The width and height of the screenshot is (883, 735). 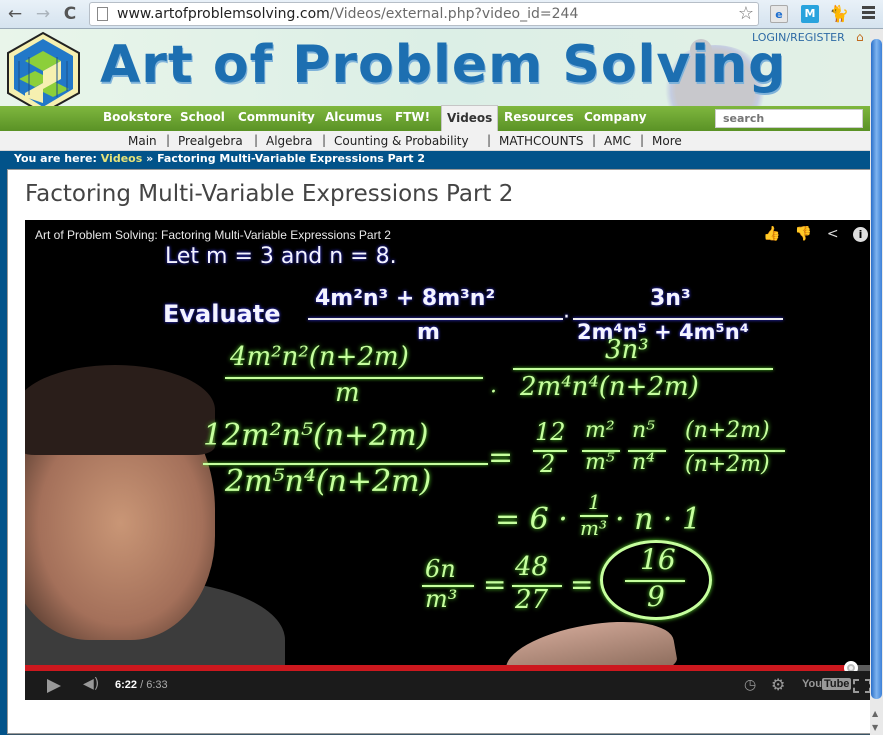 I want to click on presenter-hair, so click(x=120, y=410).